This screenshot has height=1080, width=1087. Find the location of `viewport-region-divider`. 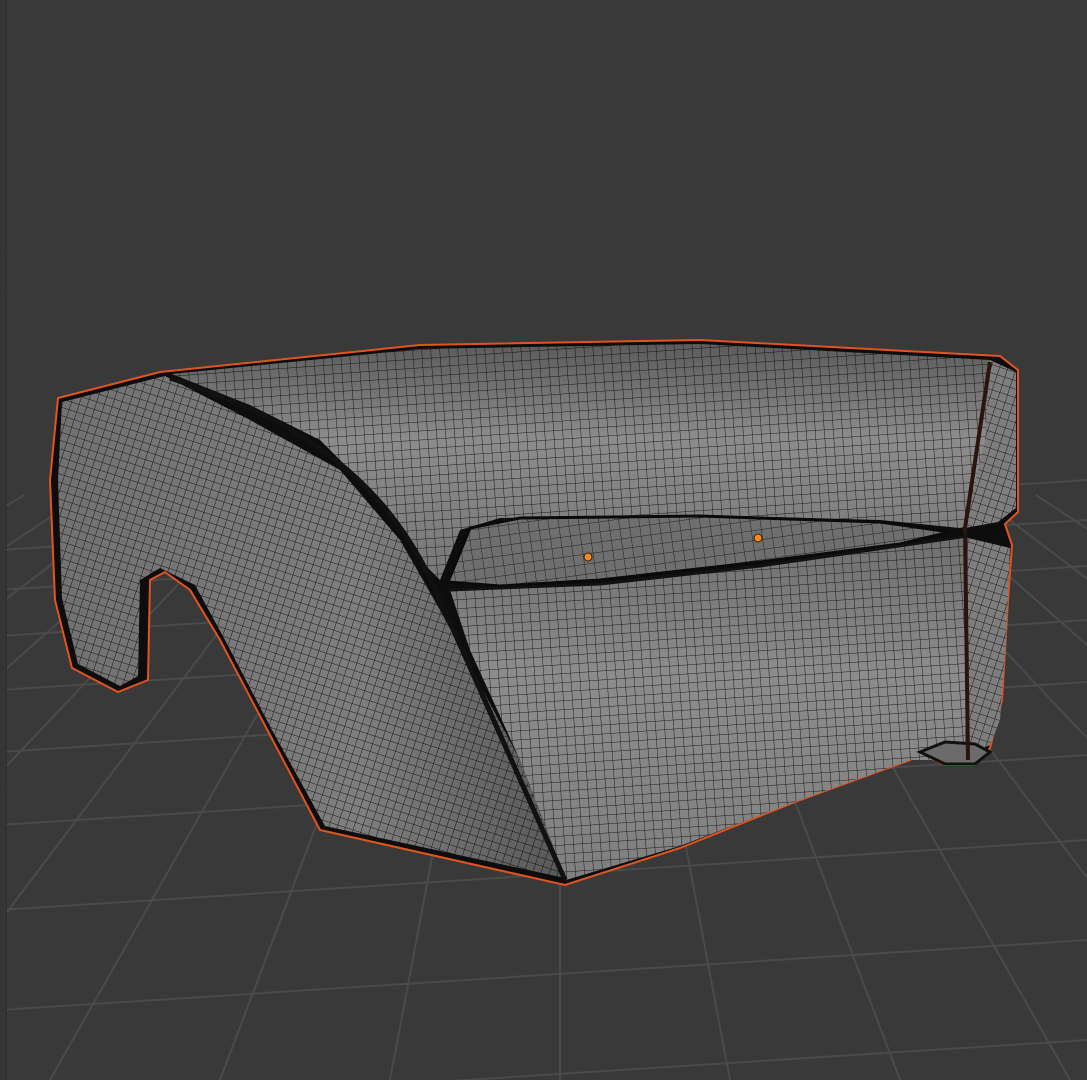

viewport-region-divider is located at coordinates (3, 540).